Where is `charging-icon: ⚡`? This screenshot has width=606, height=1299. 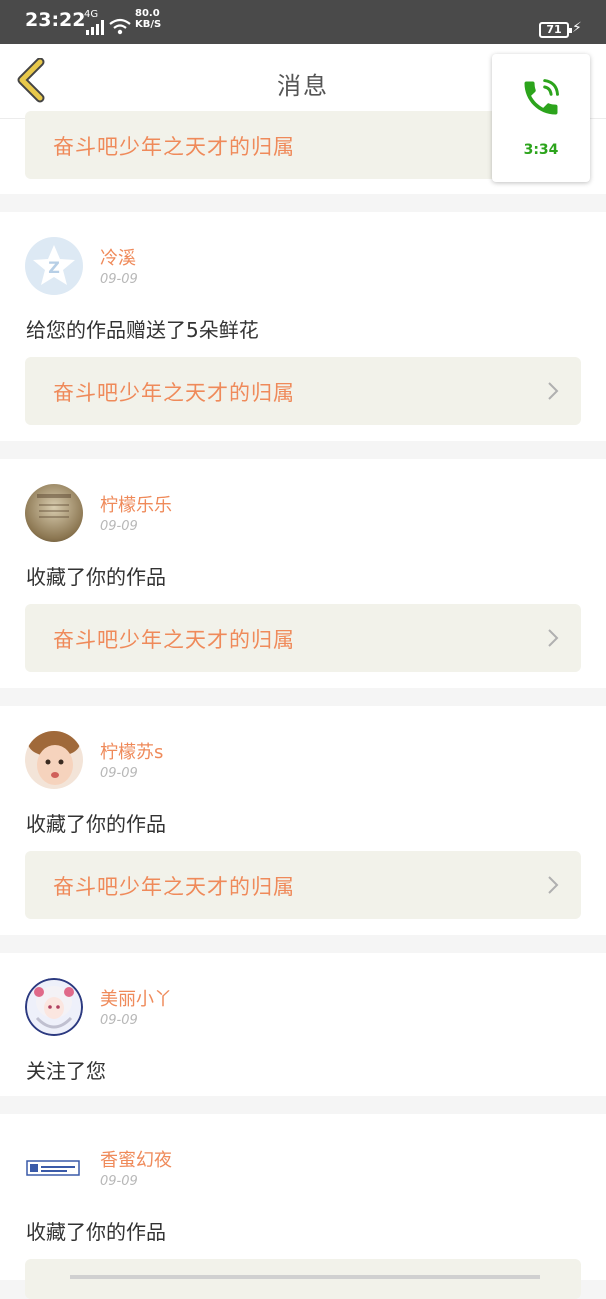
charging-icon: ⚡ is located at coordinates (577, 28).